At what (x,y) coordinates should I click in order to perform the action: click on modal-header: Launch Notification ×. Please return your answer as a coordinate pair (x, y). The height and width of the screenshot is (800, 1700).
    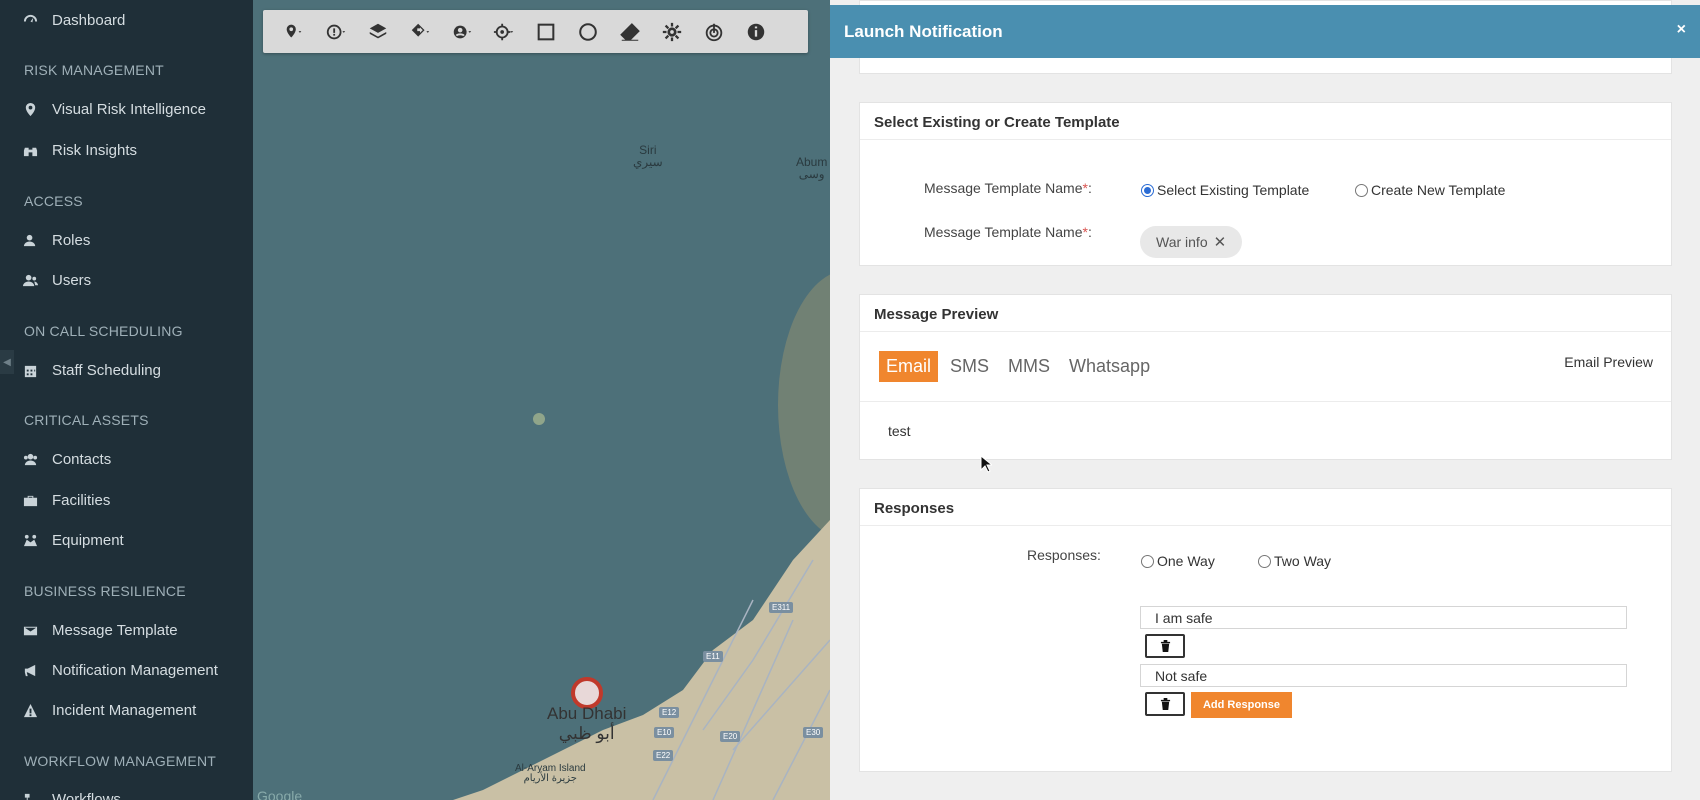
    Looking at the image, I should click on (1265, 31).